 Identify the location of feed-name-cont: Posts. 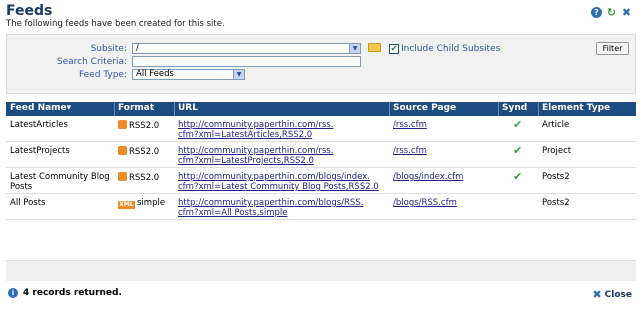
(21, 187).